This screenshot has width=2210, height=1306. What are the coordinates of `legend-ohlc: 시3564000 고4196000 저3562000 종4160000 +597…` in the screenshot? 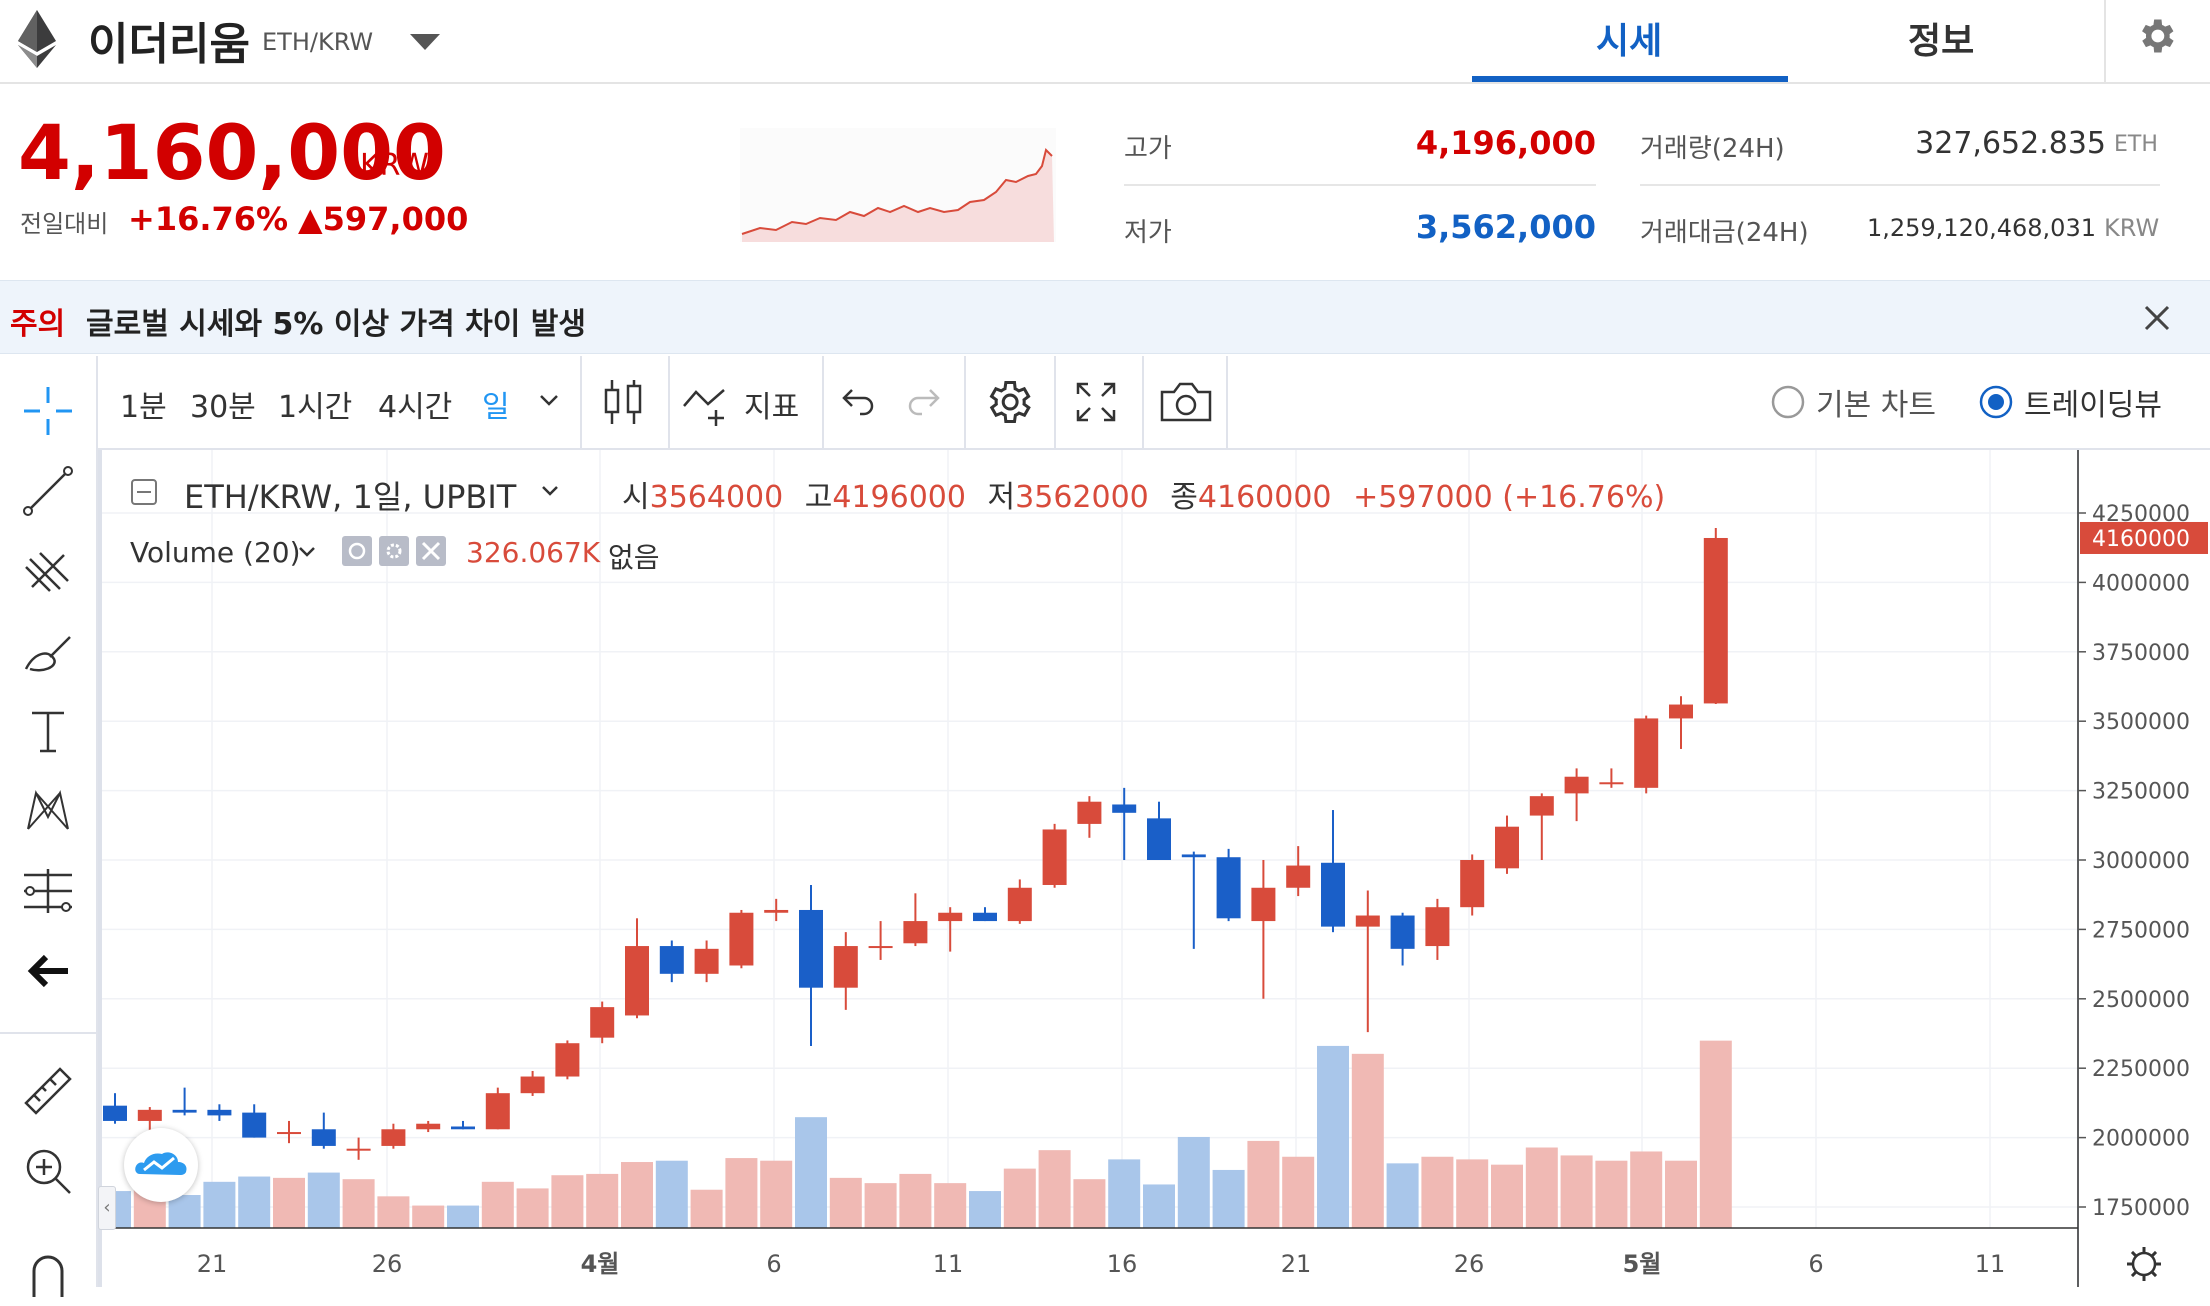 It's located at (1143, 494).